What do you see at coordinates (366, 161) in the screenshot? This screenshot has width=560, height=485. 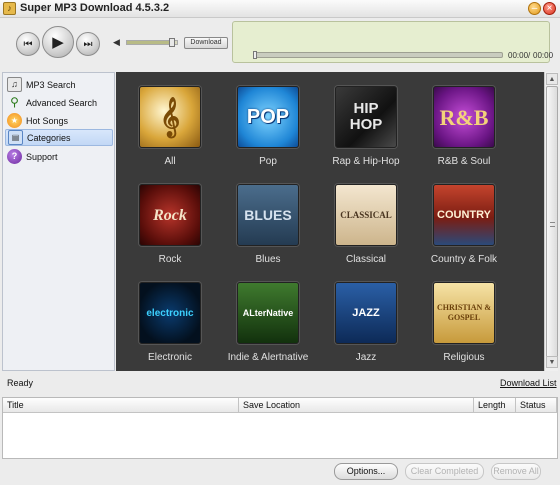 I see `category-label: Rap & Hip-Hop` at bounding box center [366, 161].